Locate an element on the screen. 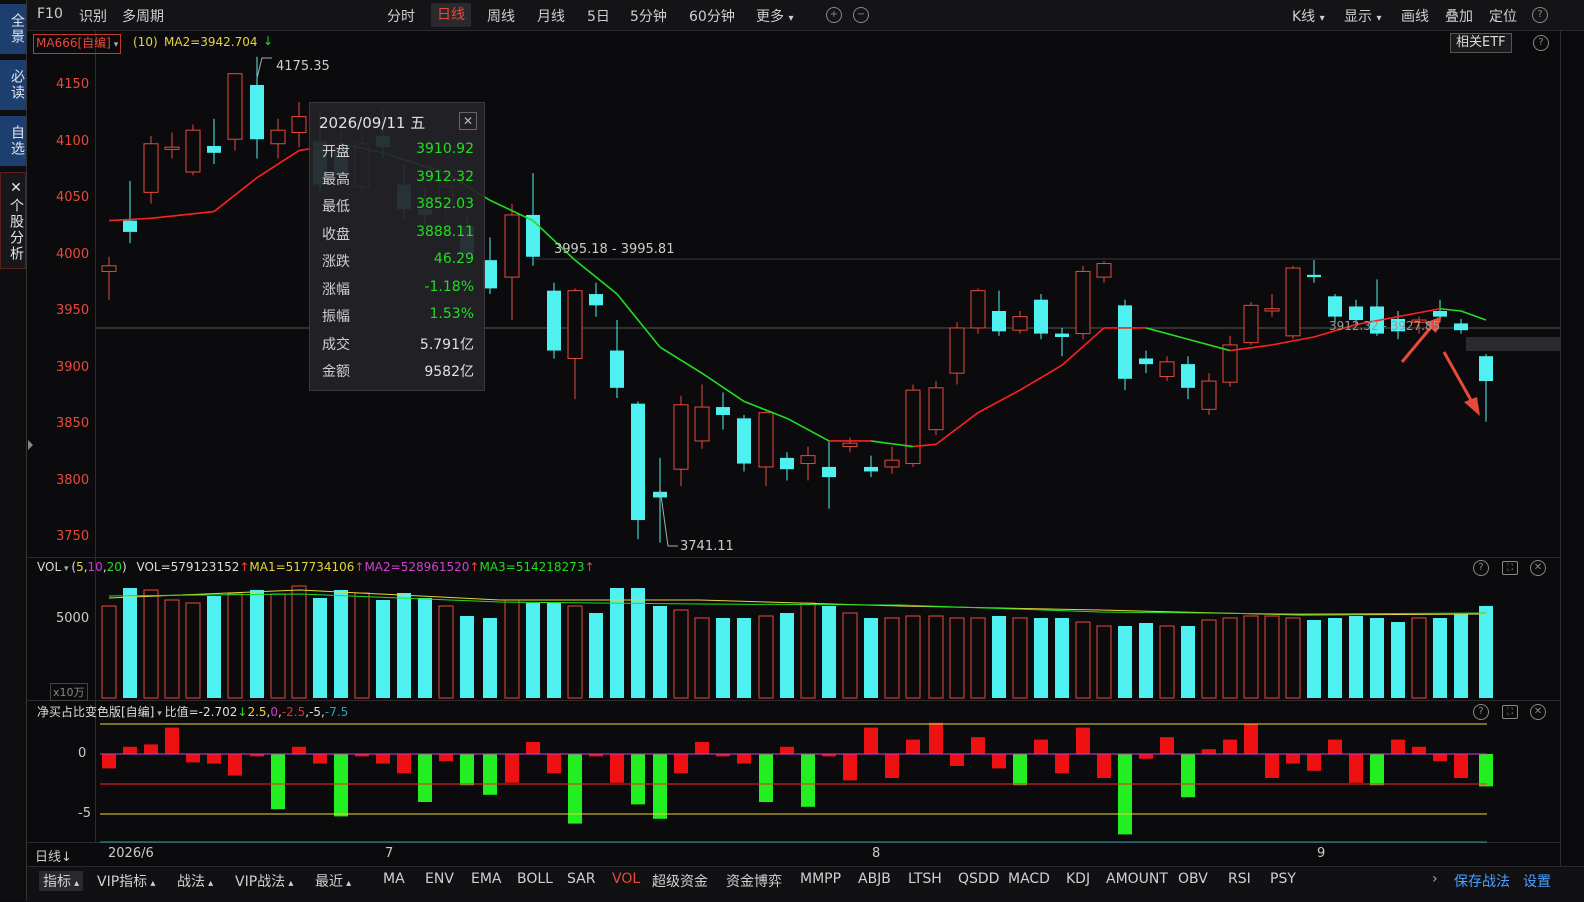  indicator-button: MACD is located at coordinates (1029, 879).